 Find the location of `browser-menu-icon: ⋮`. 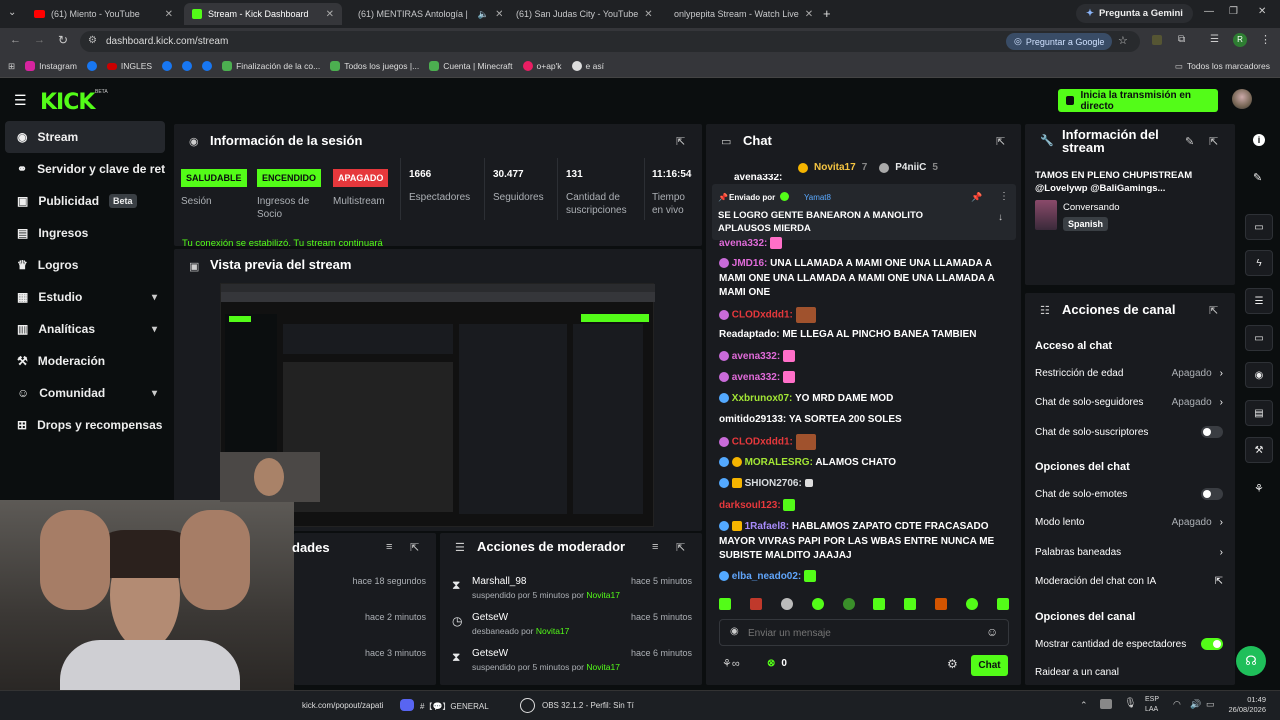

browser-menu-icon: ⋮ is located at coordinates (1265, 39).